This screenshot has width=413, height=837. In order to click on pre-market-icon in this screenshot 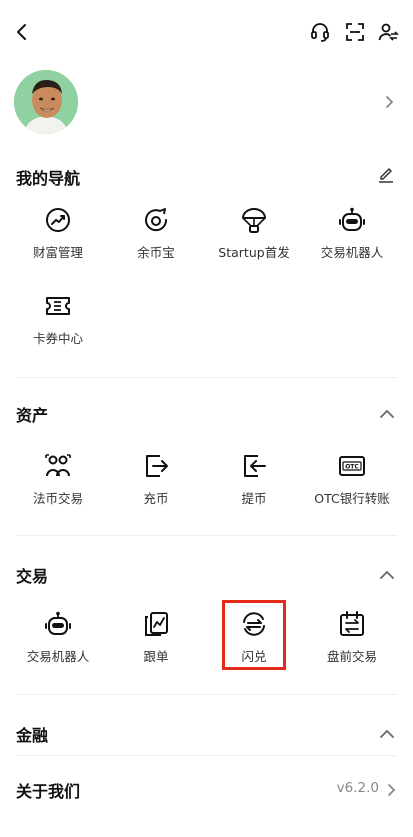, I will do `click(352, 624)`.